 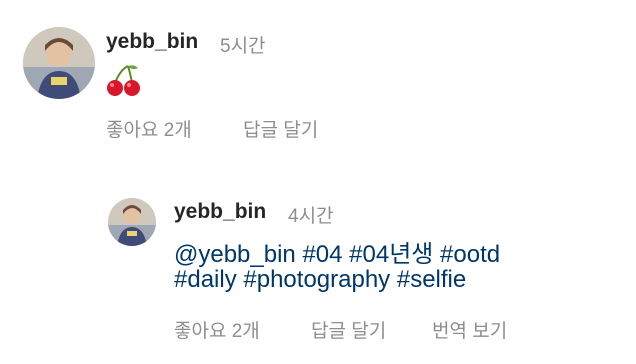 I want to click on hashtag-link: #04년생, so click(x=391, y=254).